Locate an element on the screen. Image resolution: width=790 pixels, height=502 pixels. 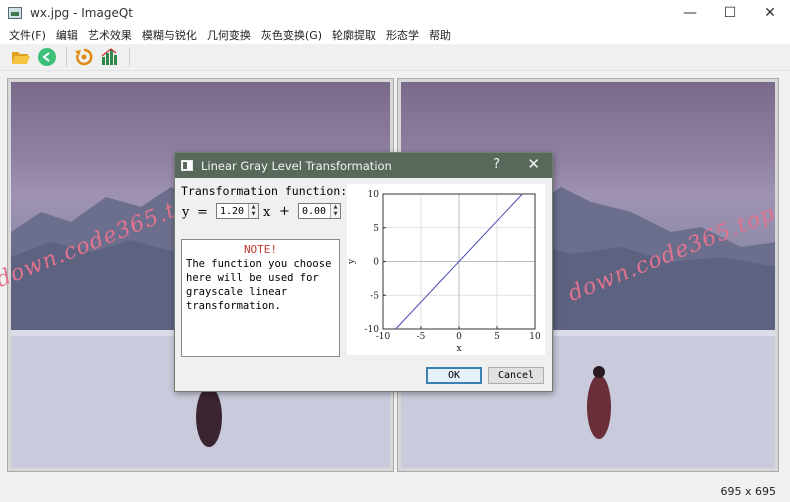
maximize-button: ☐ is located at coordinates (730, 13).